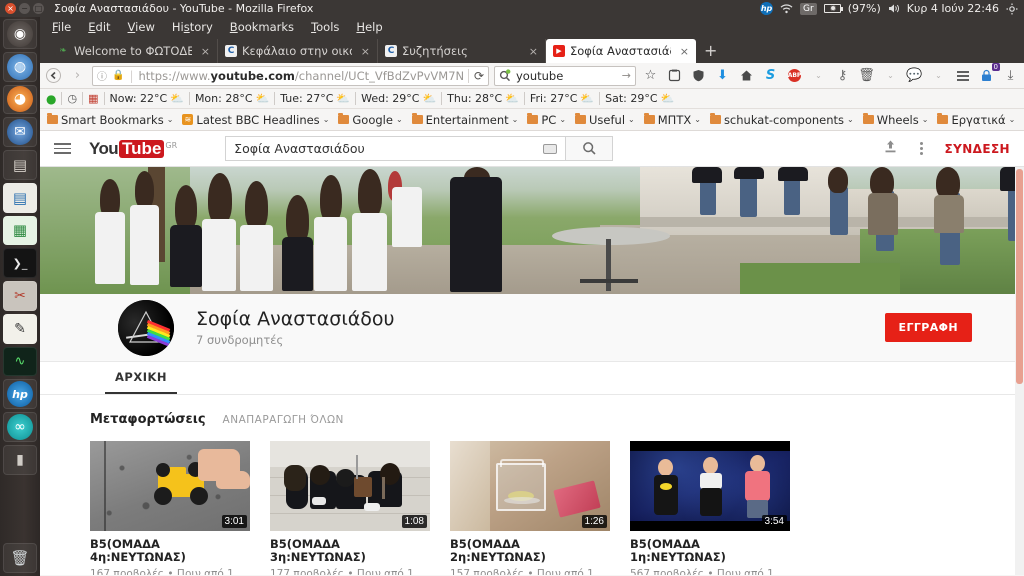  What do you see at coordinates (205, 51) in the screenshot?
I see `browser-tab-1-close: ×` at bounding box center [205, 51].